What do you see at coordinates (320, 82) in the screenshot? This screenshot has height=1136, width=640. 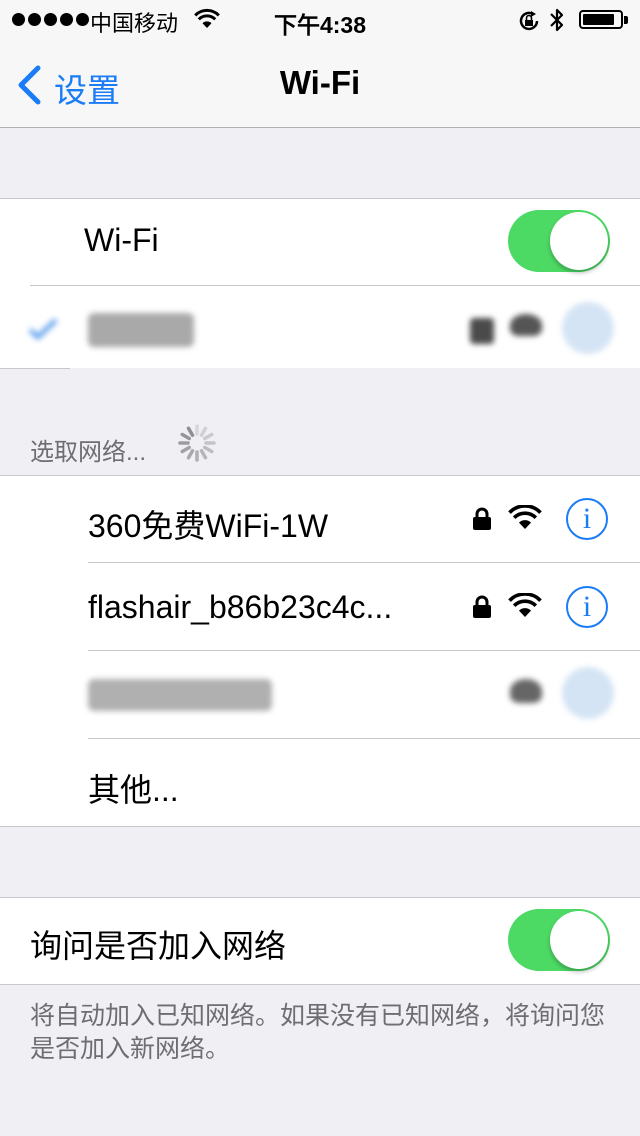 I see `page-title: Wi-Fi` at bounding box center [320, 82].